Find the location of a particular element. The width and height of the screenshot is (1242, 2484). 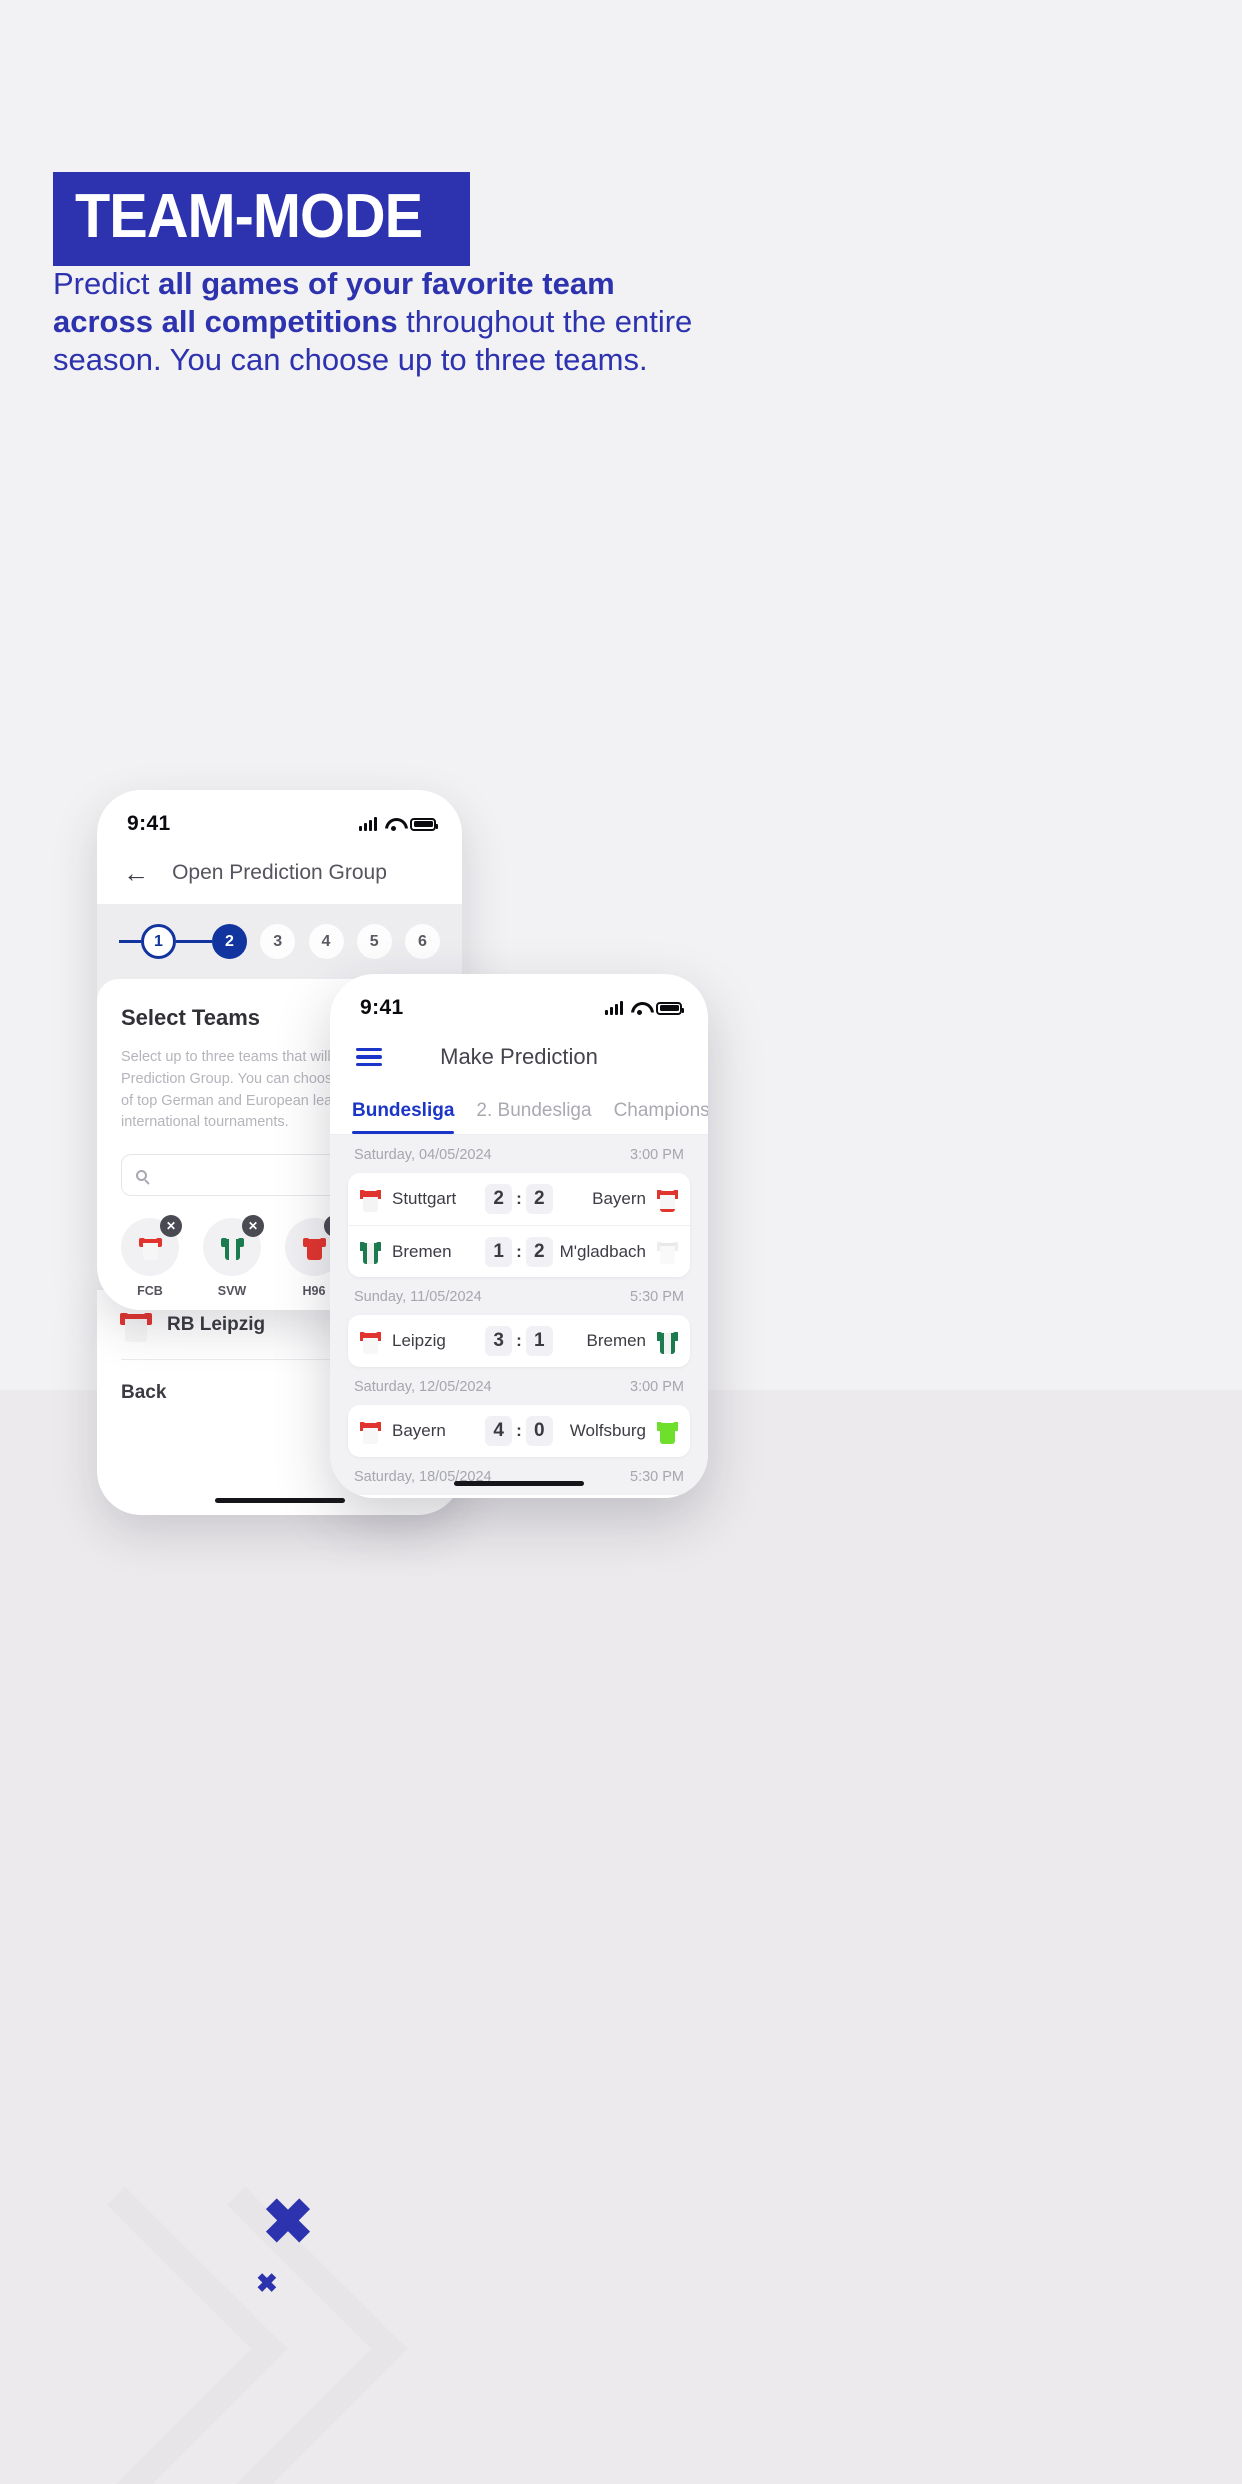

subhead-part1: Predict is located at coordinates (106, 283).